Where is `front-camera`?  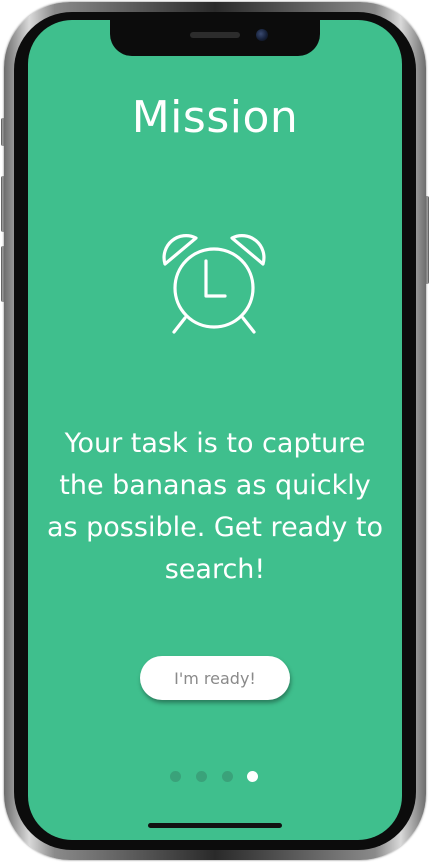 front-camera is located at coordinates (262, 35).